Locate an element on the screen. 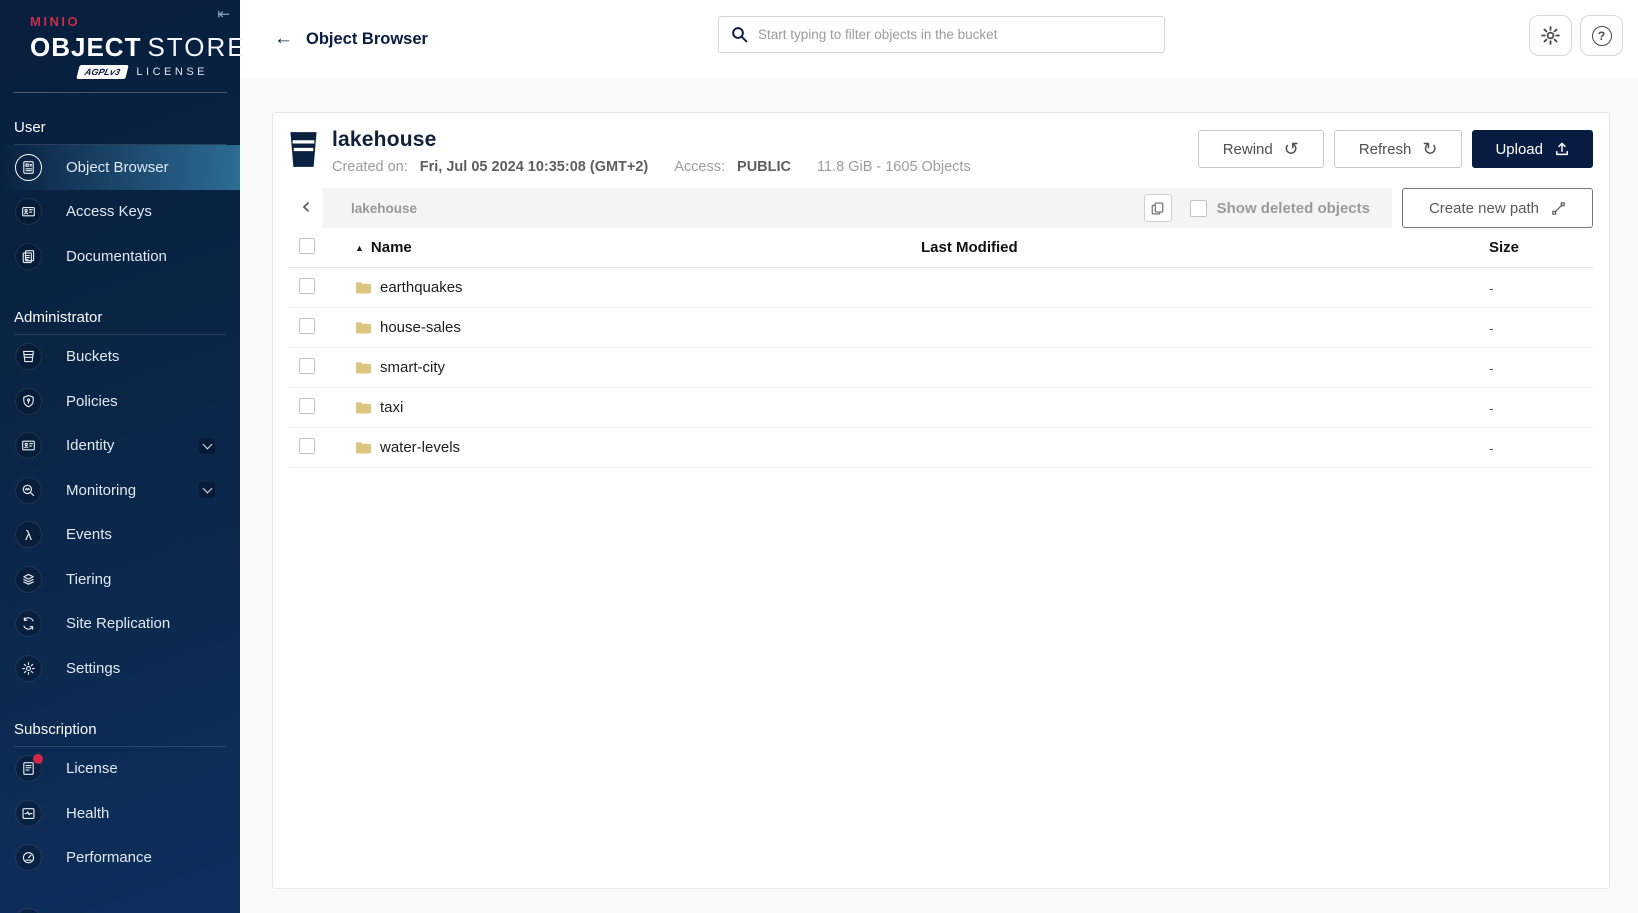 The width and height of the screenshot is (1638, 913). sidebar-section-administrator: Administrator is located at coordinates (58, 317).